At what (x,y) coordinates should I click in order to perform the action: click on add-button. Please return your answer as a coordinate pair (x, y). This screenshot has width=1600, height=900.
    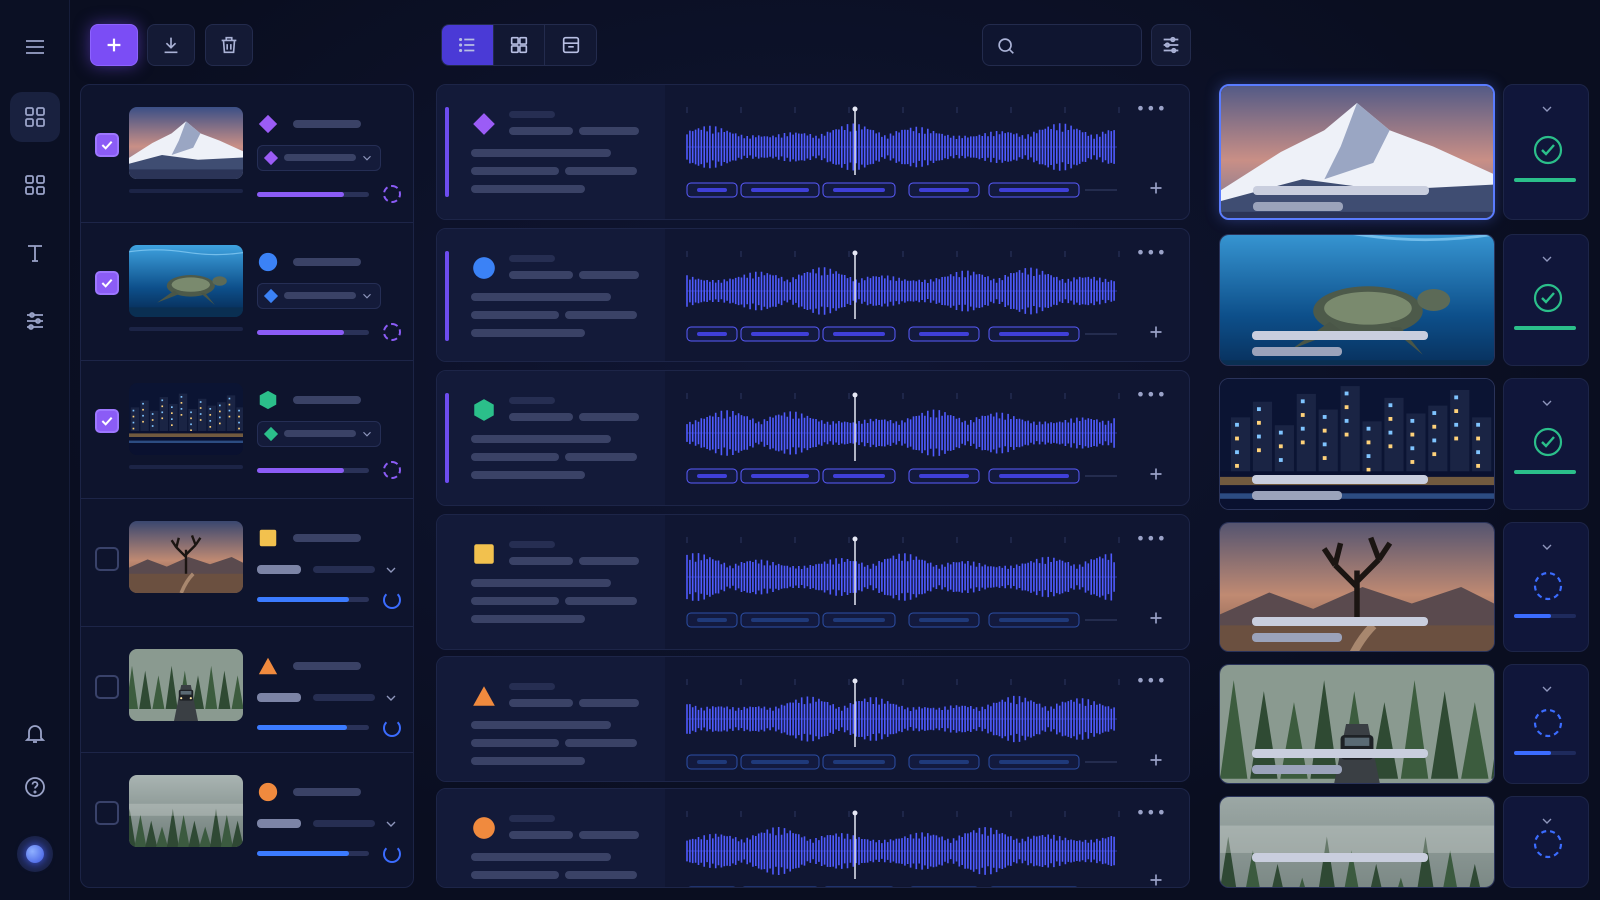
    Looking at the image, I should click on (114, 45).